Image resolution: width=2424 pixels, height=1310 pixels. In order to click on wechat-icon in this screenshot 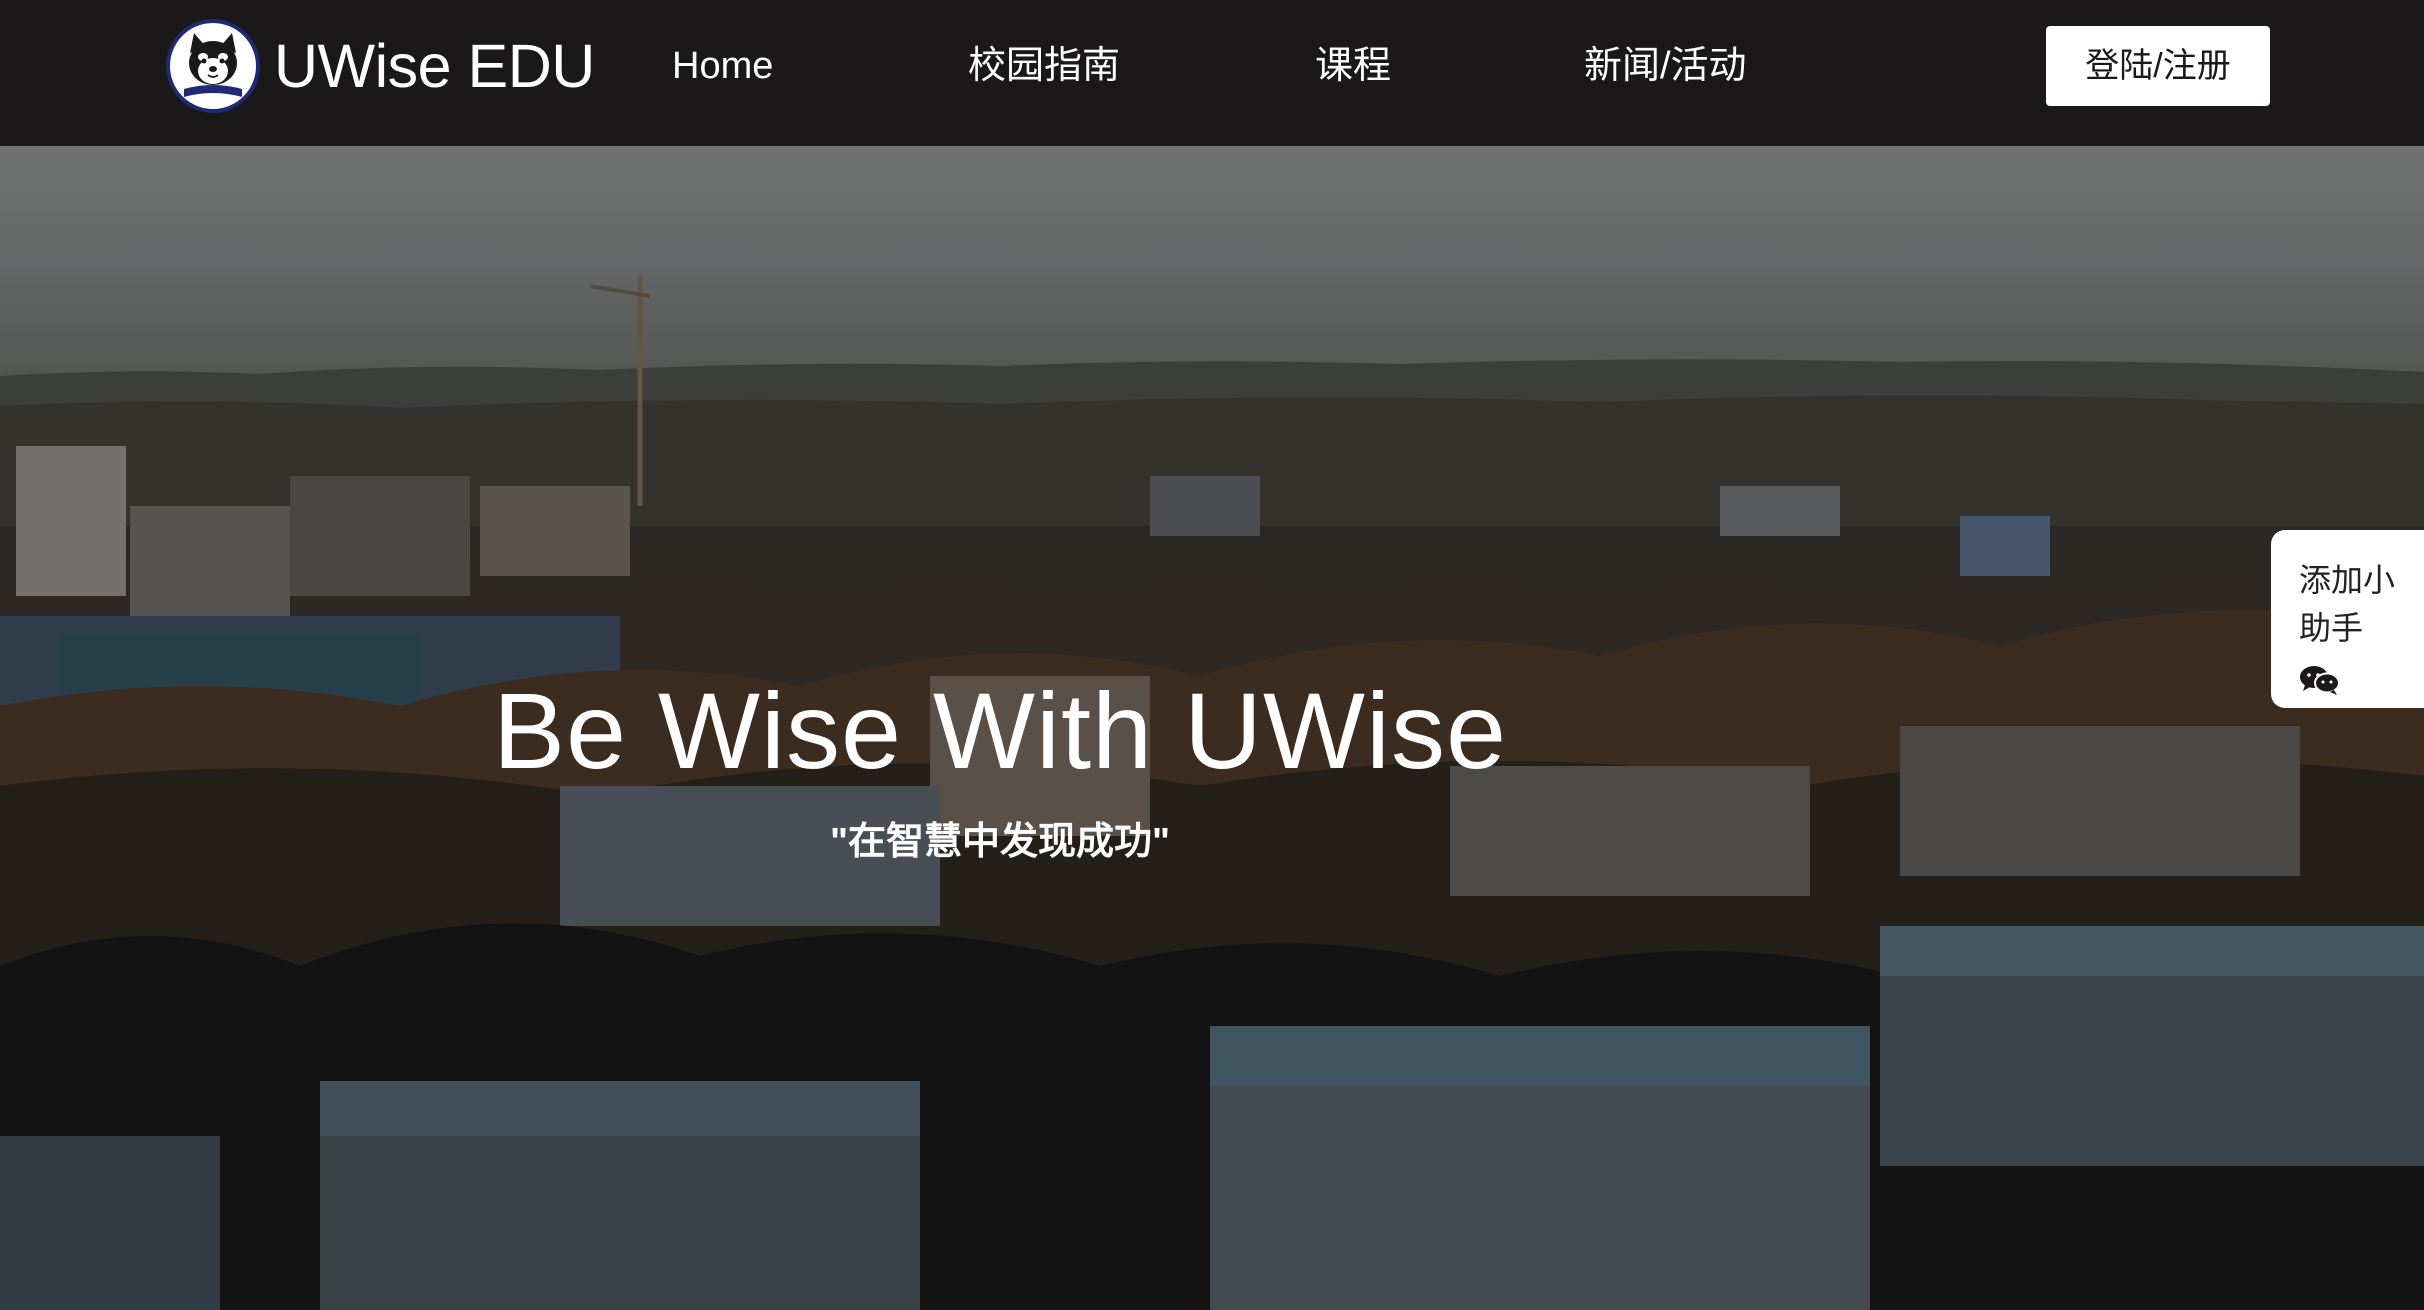, I will do `click(2320, 680)`.